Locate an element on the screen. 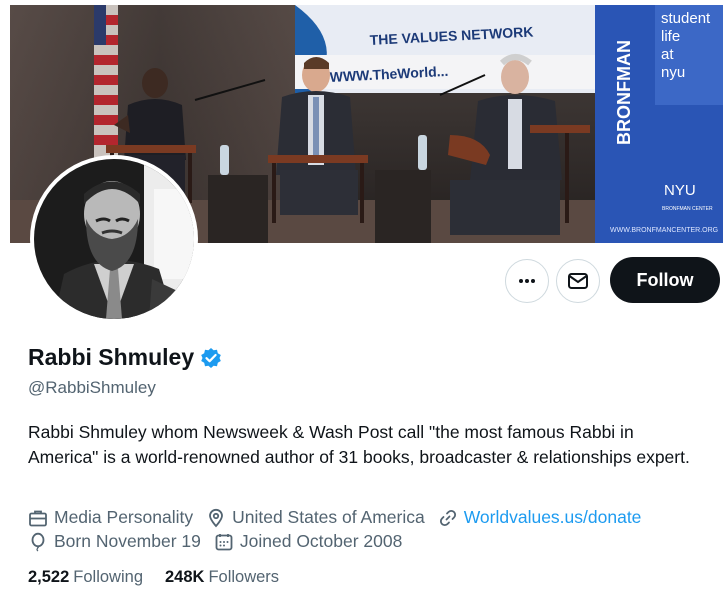  profile-birthday: Born November 19 is located at coordinates (114, 541).